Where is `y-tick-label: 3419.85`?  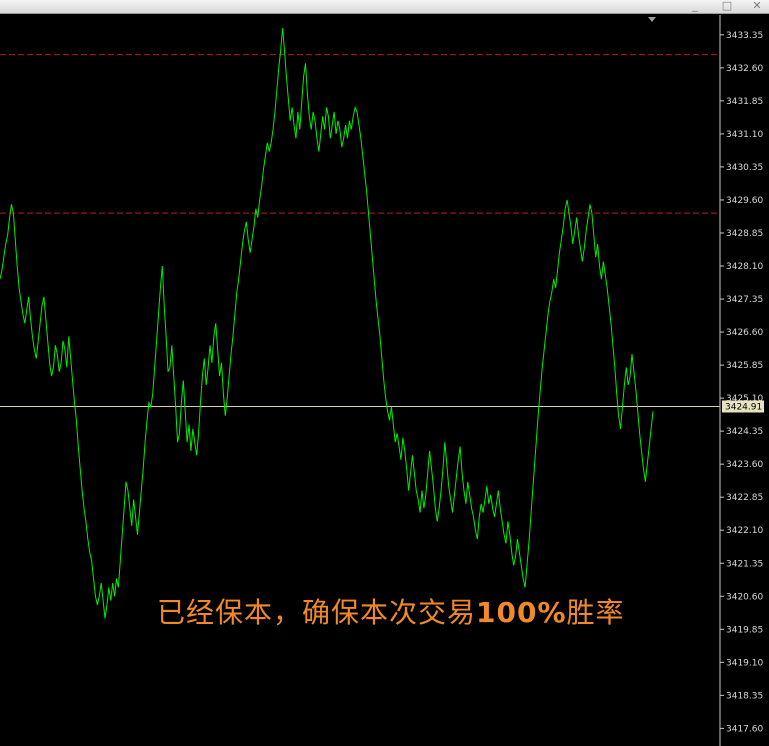
y-tick-label: 3419.85 is located at coordinates (744, 630).